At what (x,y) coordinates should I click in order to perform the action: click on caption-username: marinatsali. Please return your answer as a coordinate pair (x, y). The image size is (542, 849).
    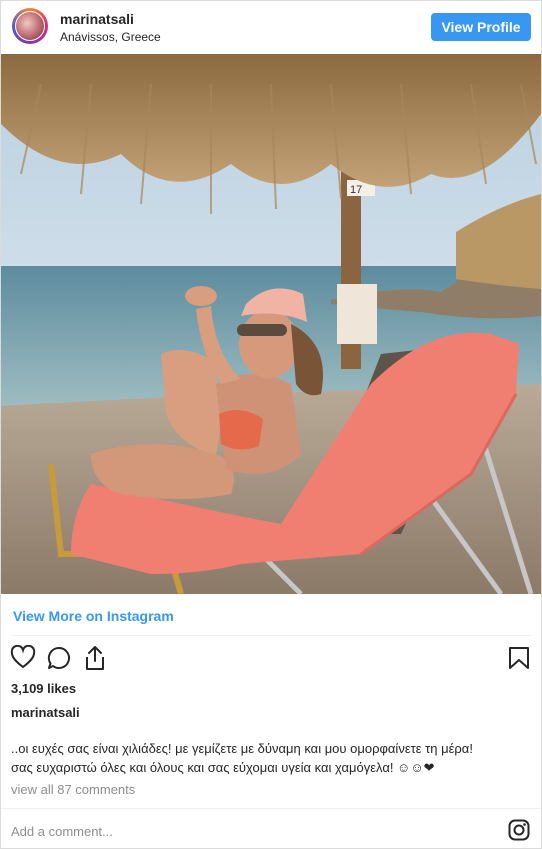
    Looking at the image, I should click on (45, 712).